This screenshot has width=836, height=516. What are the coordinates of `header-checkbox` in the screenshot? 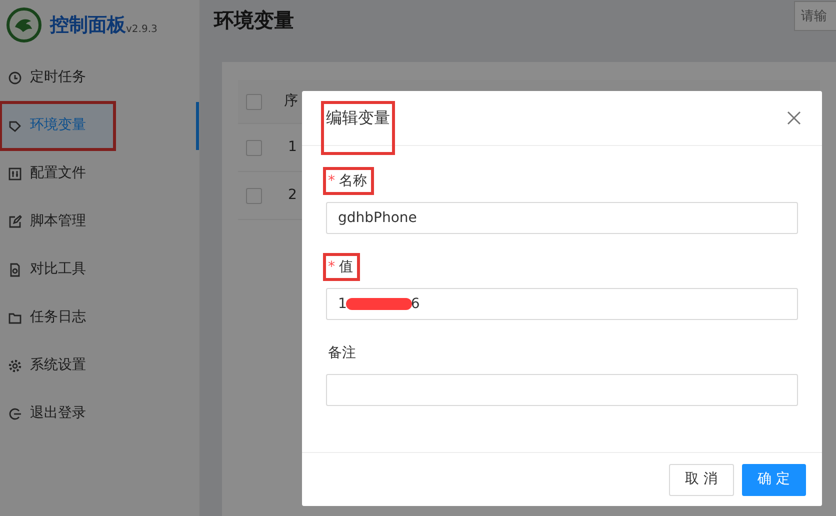 It's located at (254, 102).